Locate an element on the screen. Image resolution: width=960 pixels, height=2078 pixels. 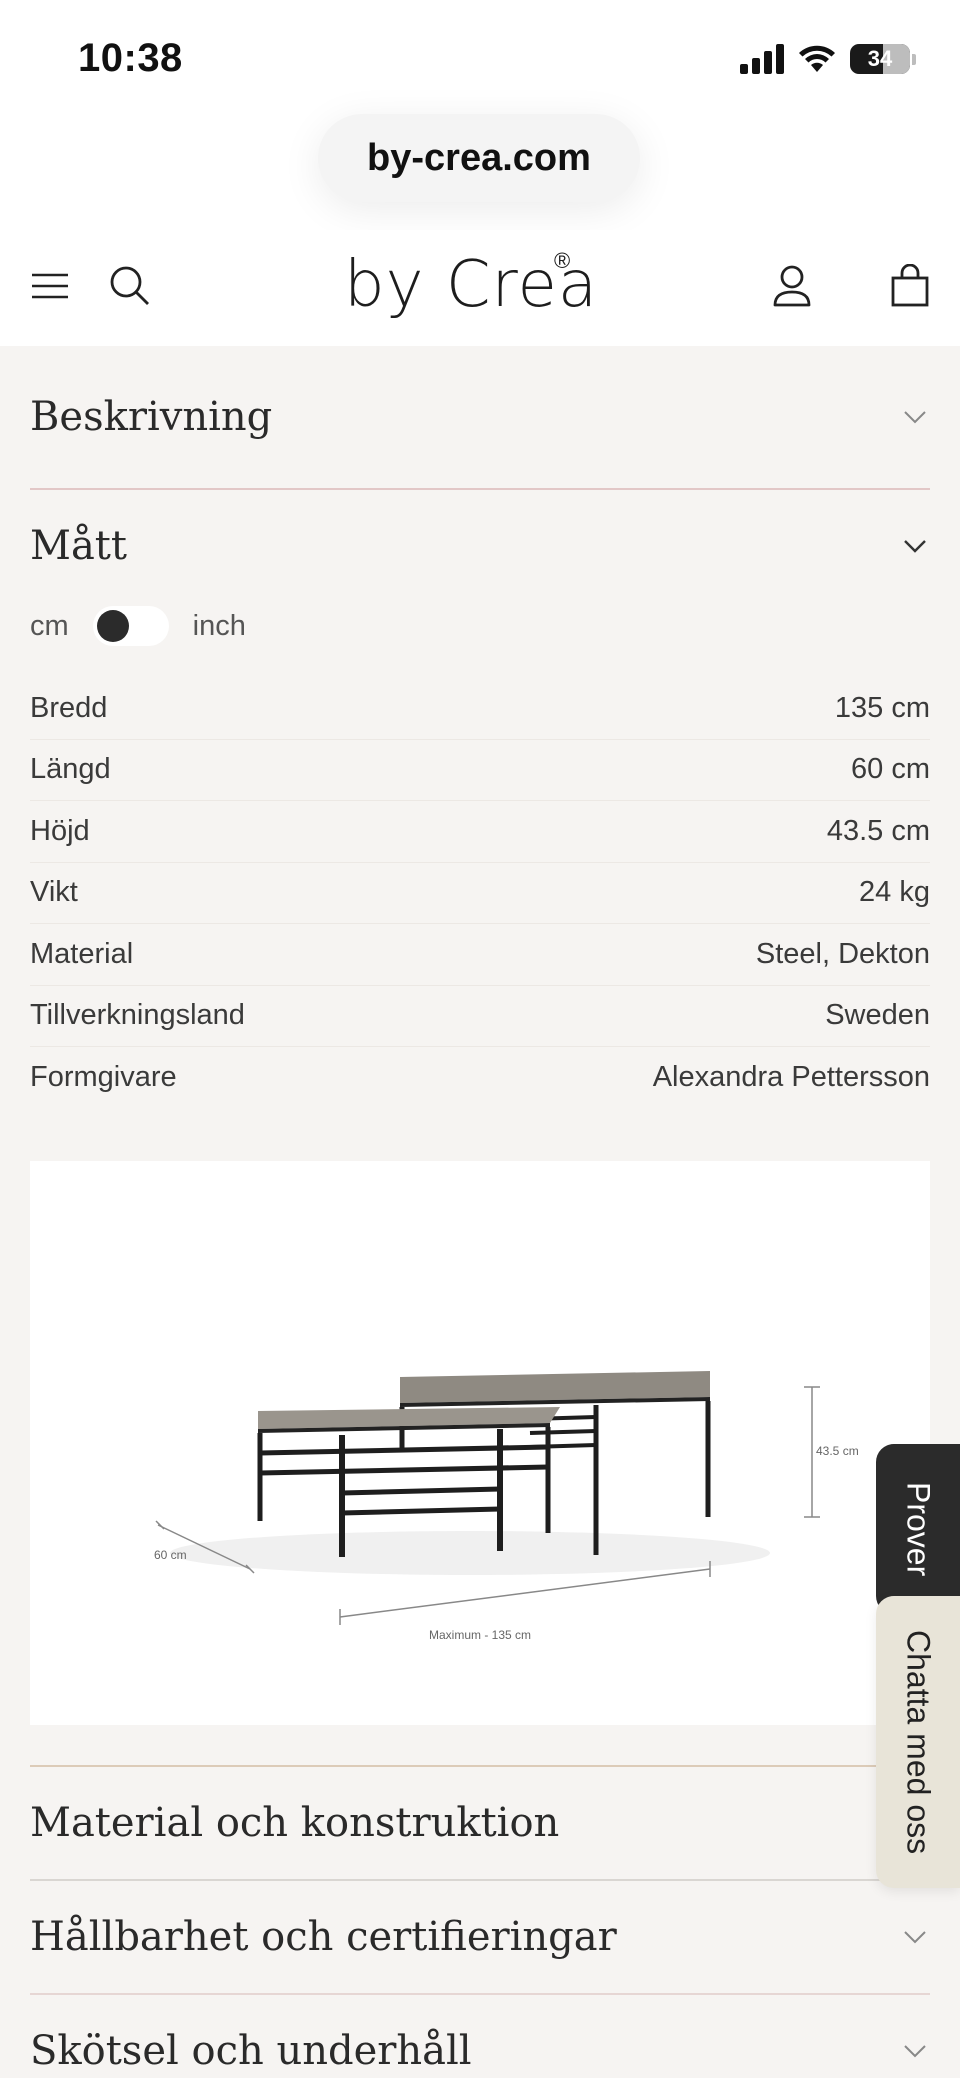
browser-url-area: by-crea.com is located at coordinates (480, 170).